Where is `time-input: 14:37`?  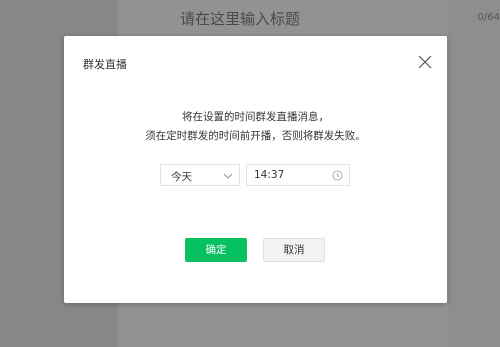 time-input: 14:37 is located at coordinates (298, 175).